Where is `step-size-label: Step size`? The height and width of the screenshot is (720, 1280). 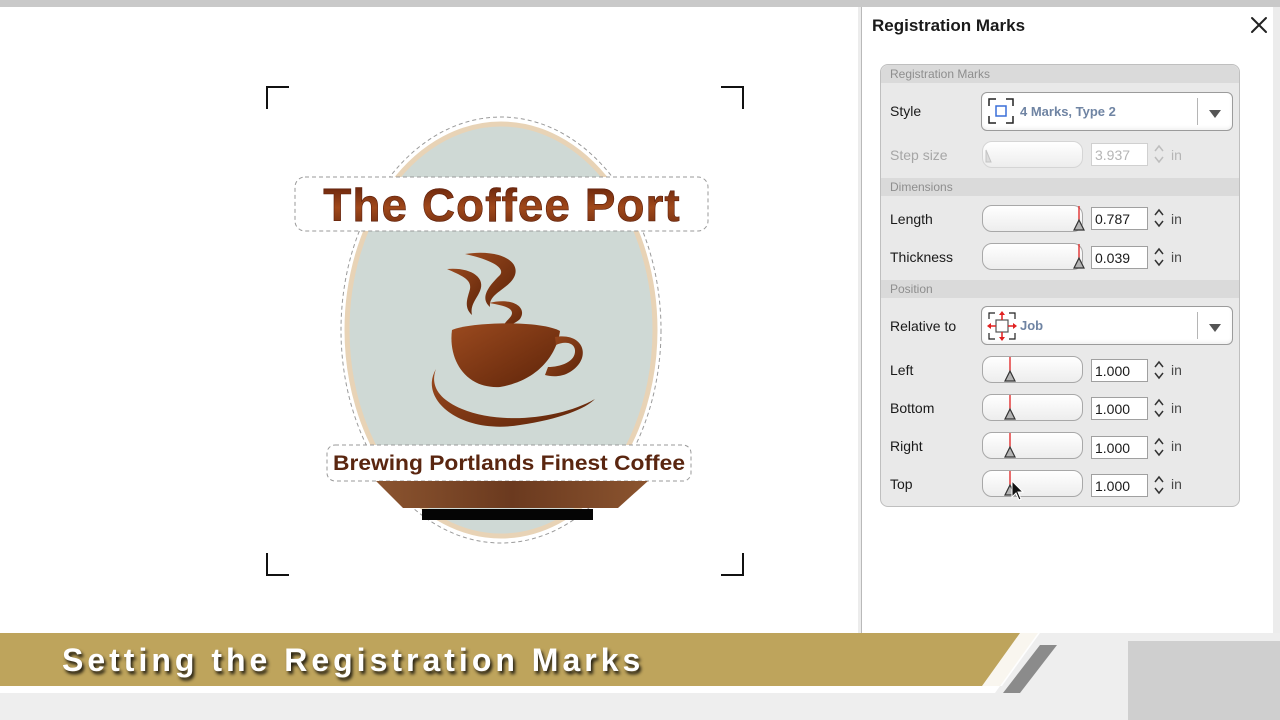 step-size-label: Step size is located at coordinates (919, 155).